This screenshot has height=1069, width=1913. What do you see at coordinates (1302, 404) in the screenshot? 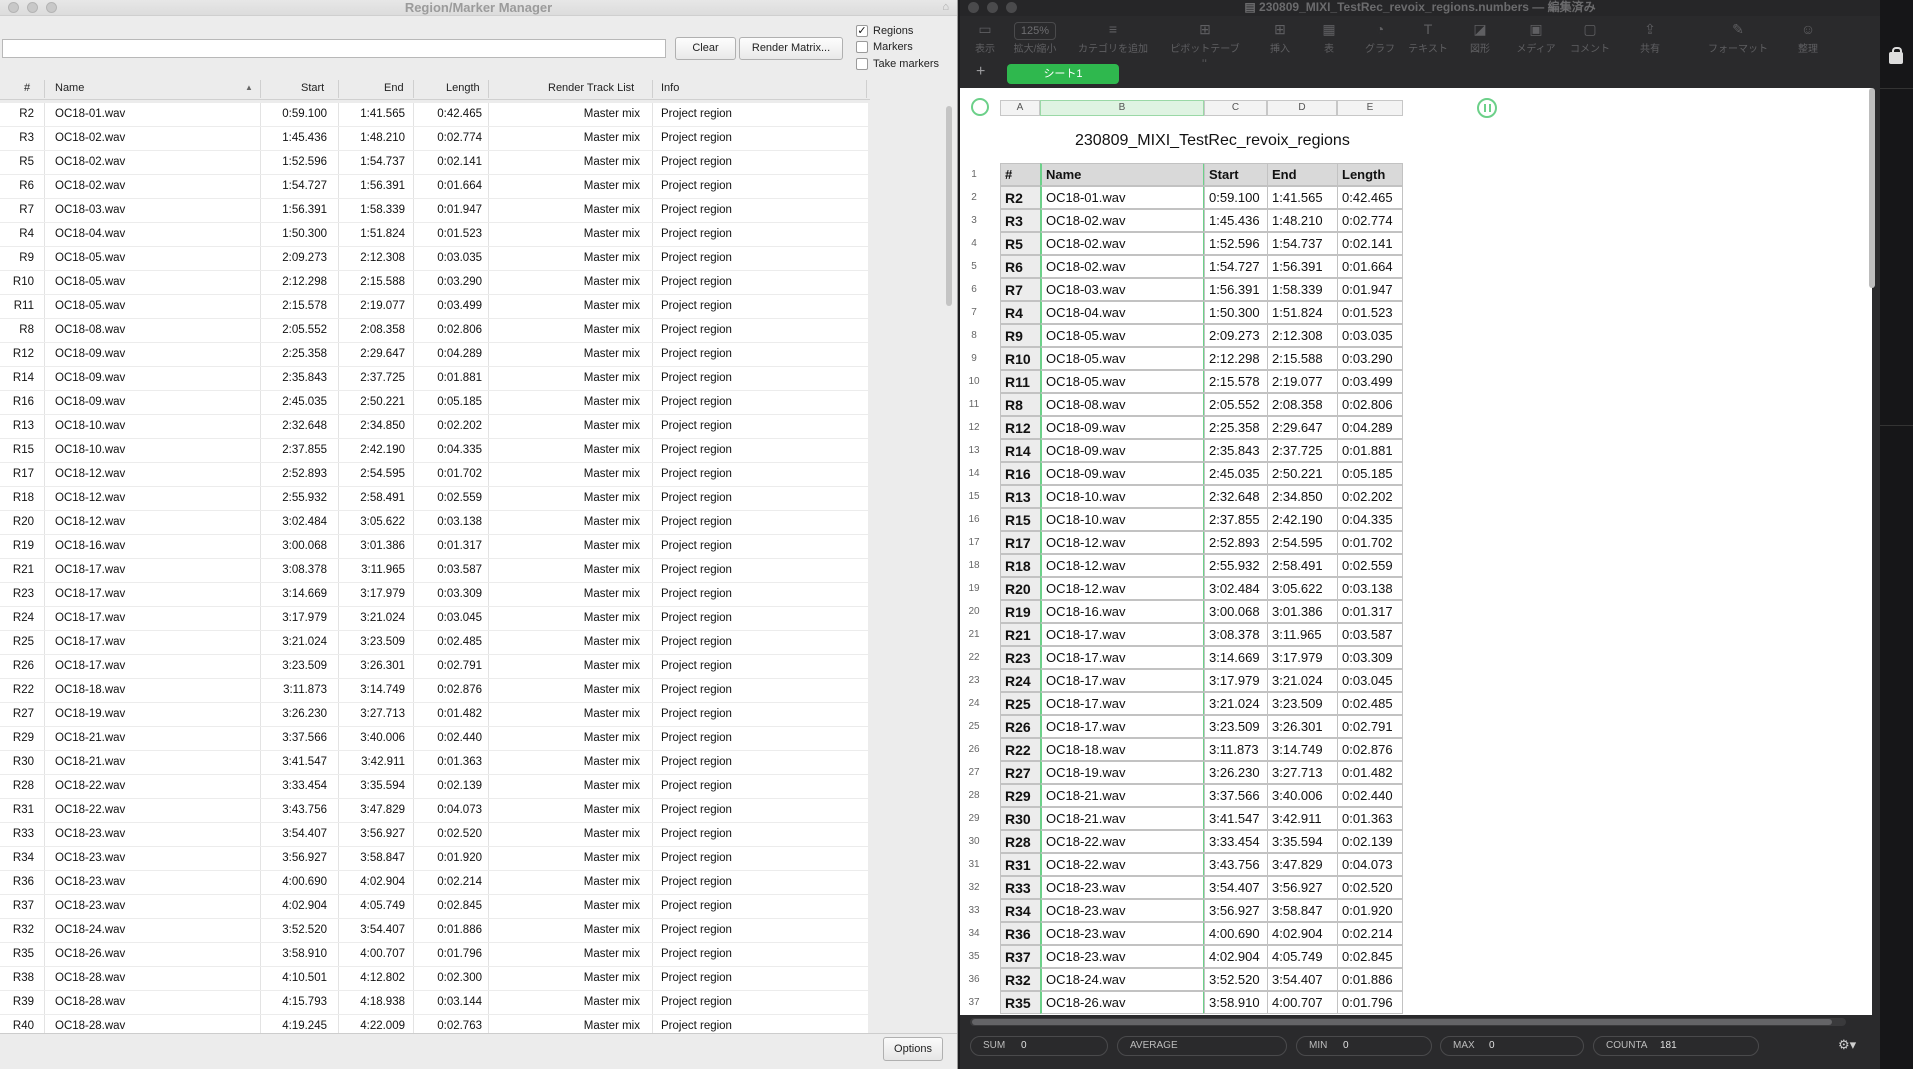
I see `table-cell: 2:08.358` at bounding box center [1302, 404].